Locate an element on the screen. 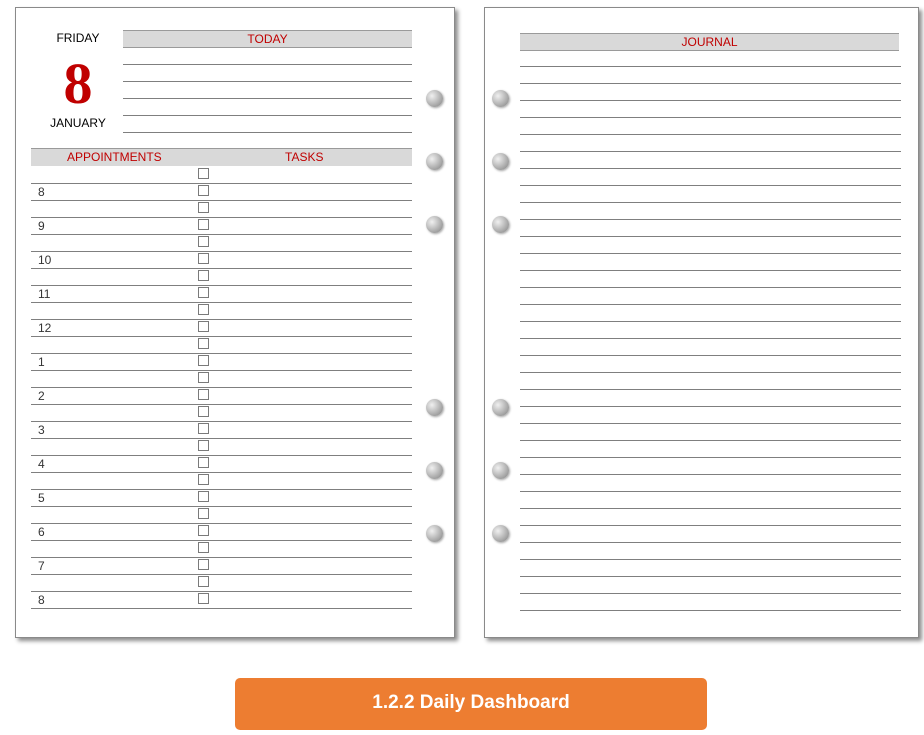 The image size is (924, 735). title-banner: 1.2.2 Daily Dashboard is located at coordinates (471, 704).